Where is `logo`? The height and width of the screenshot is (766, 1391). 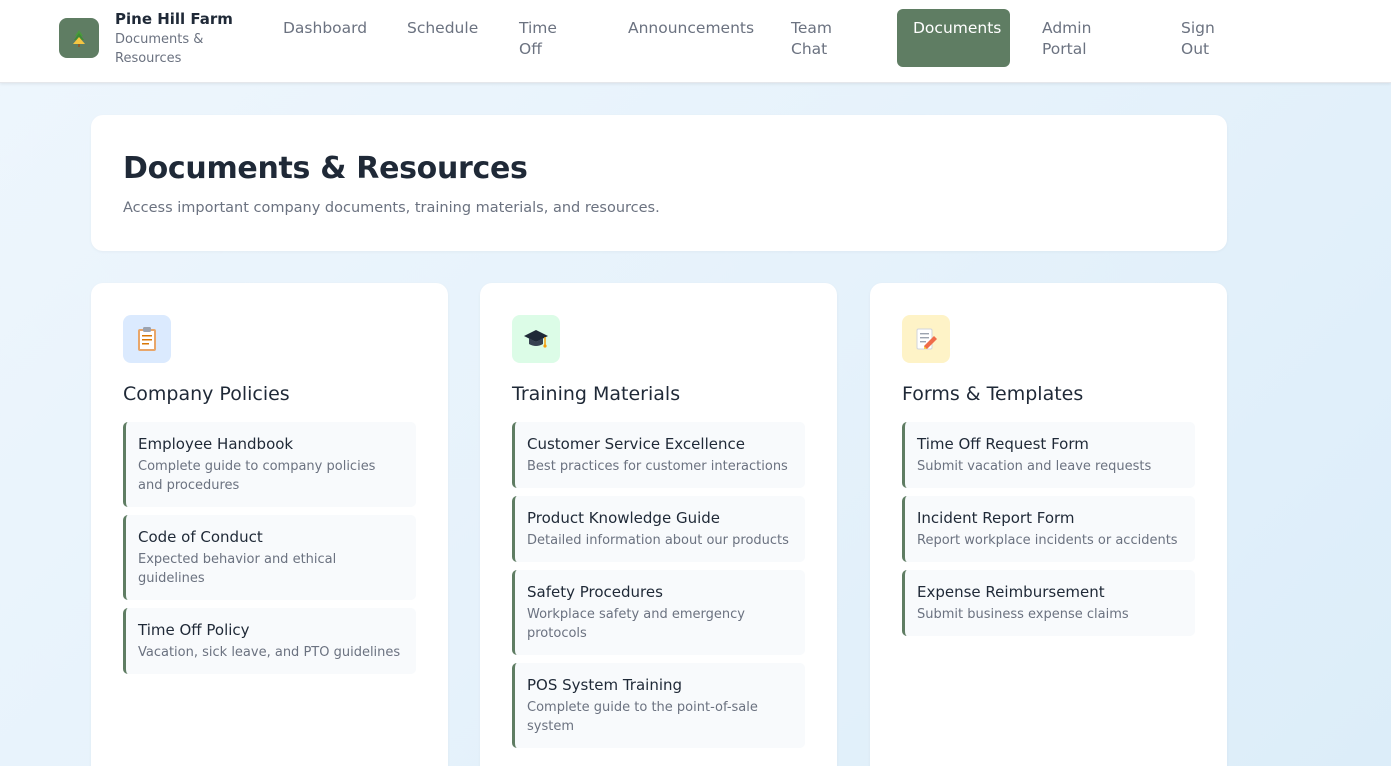
logo is located at coordinates (79, 38).